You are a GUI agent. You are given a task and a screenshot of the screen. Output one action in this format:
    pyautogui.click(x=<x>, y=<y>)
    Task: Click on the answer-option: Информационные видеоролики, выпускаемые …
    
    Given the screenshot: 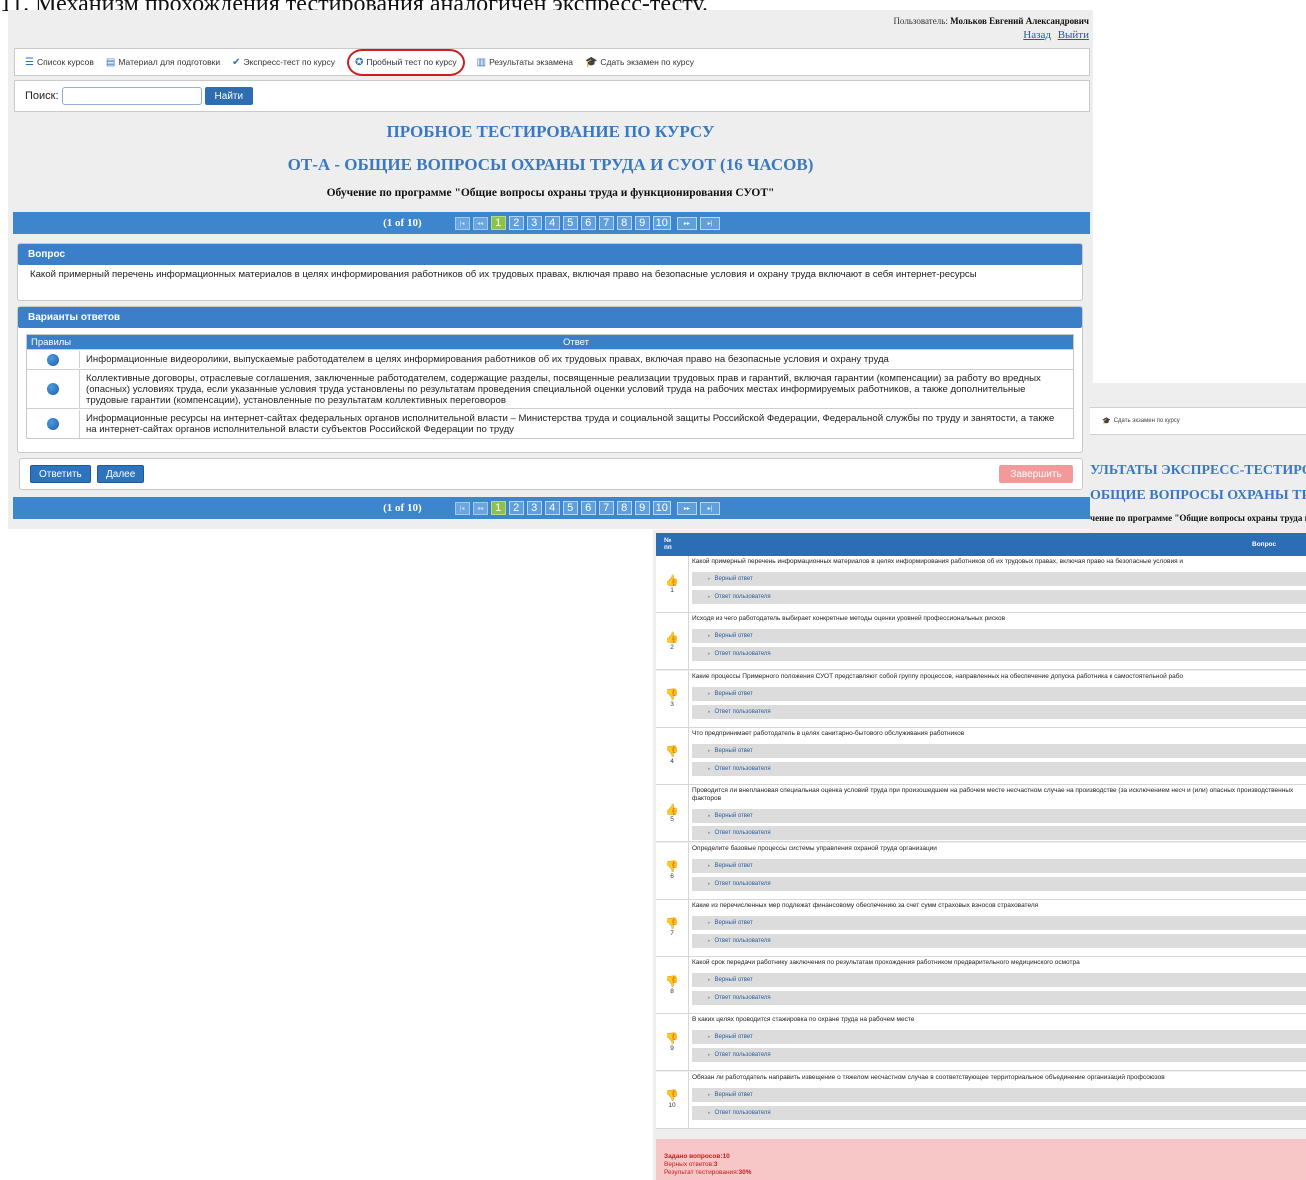 What is the action you would take?
    pyautogui.click(x=550, y=359)
    